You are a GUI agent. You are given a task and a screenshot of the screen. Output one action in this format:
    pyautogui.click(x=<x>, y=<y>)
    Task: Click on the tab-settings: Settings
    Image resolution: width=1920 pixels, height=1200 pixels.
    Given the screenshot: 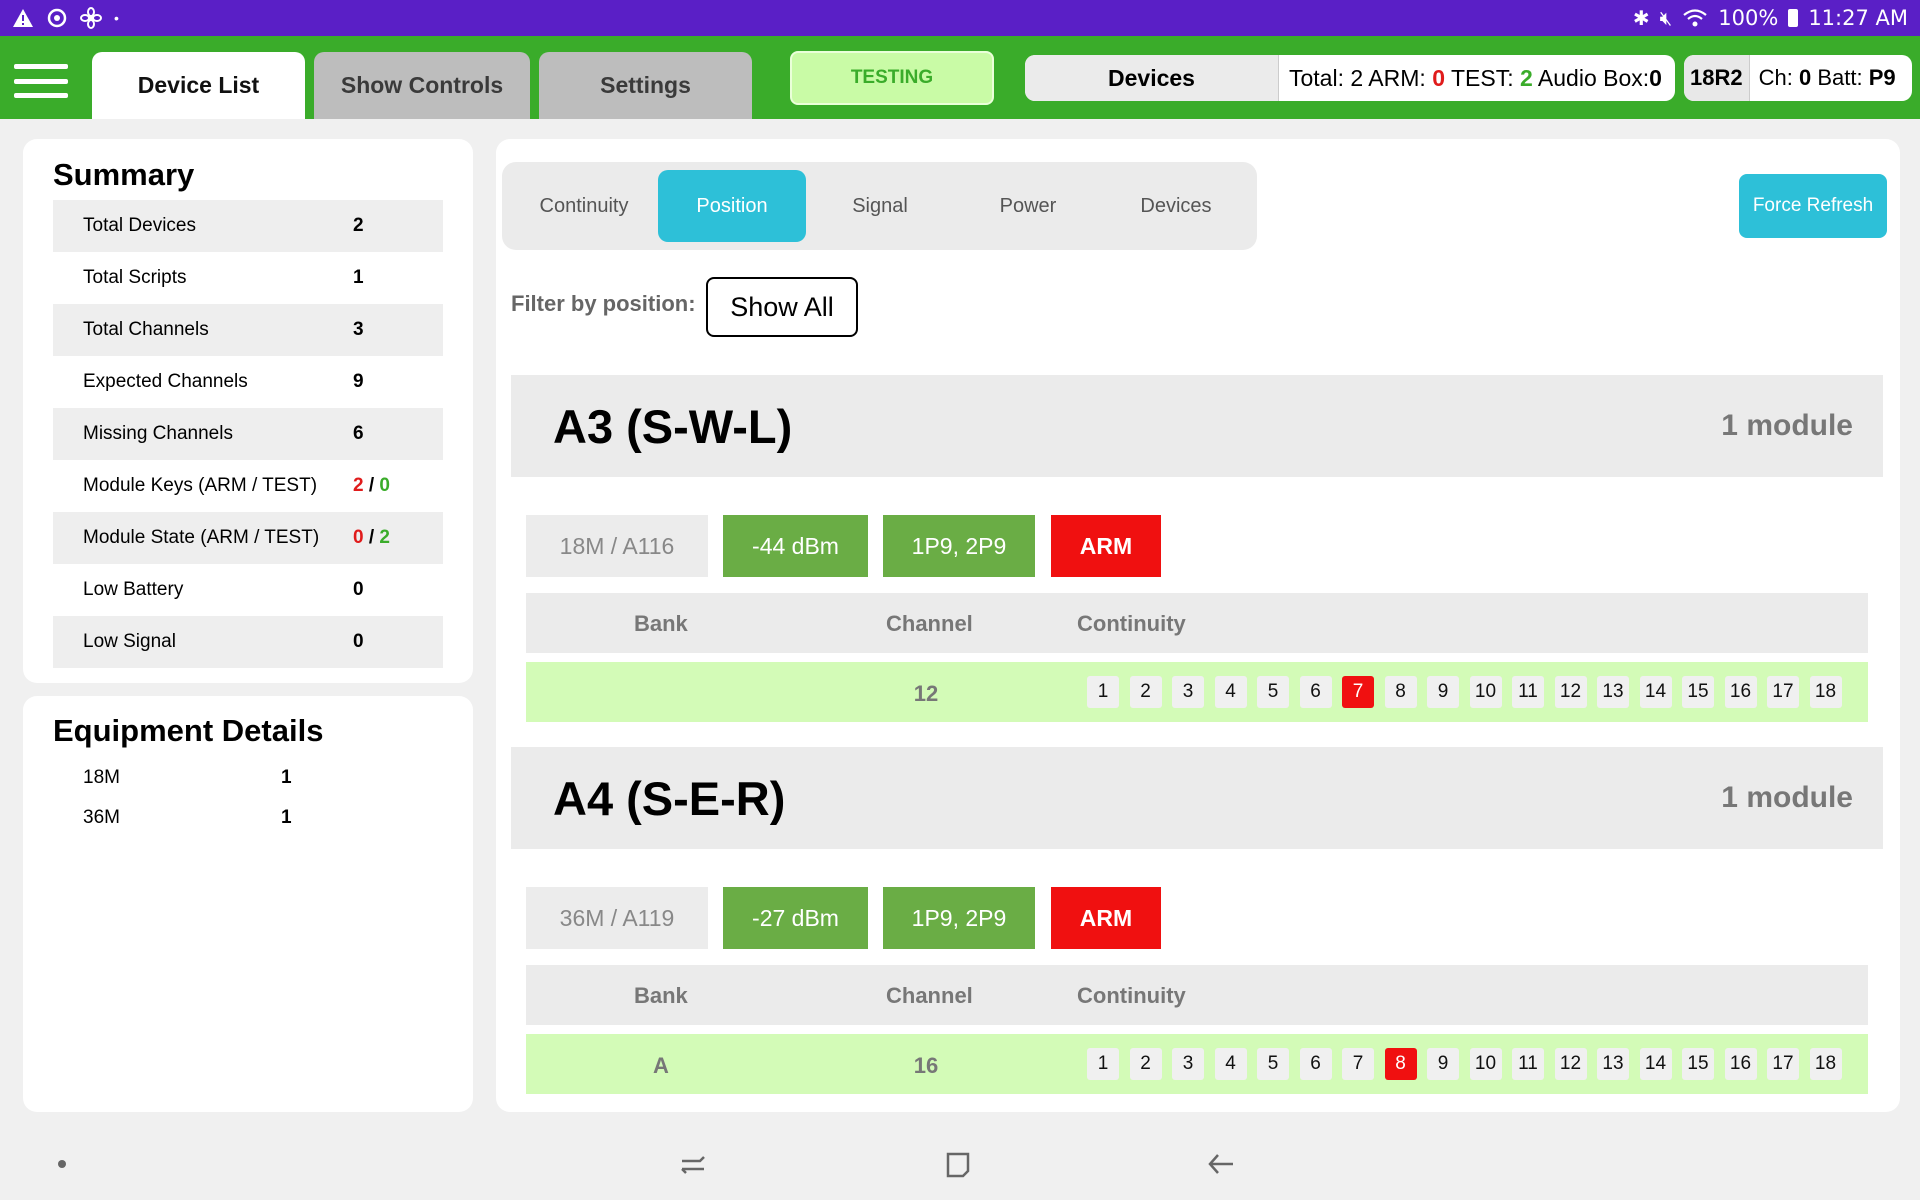 What is the action you would take?
    pyautogui.click(x=645, y=85)
    